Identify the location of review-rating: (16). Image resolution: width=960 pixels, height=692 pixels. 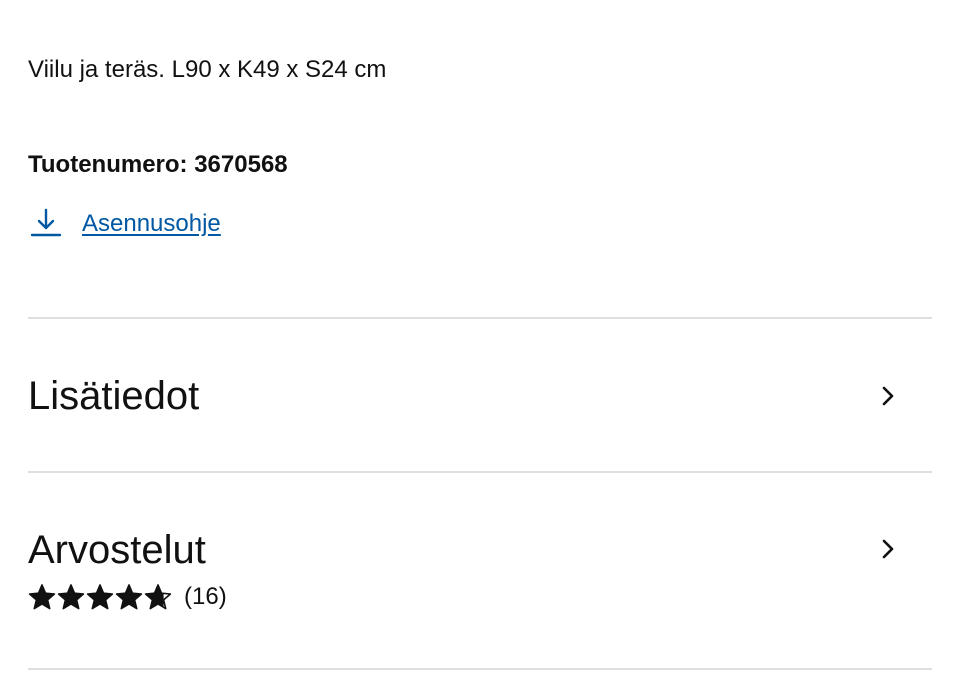
(127, 597).